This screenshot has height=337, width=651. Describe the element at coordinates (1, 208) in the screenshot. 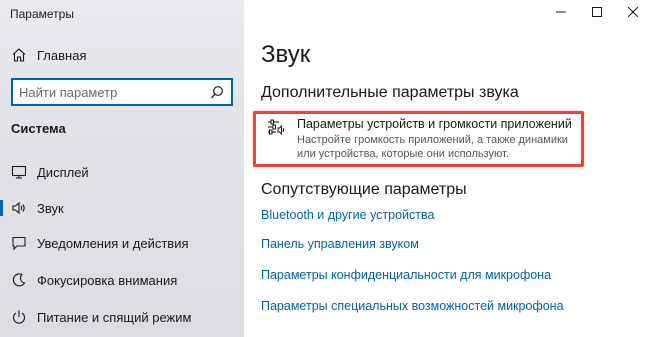

I see `active-indicator` at that location.